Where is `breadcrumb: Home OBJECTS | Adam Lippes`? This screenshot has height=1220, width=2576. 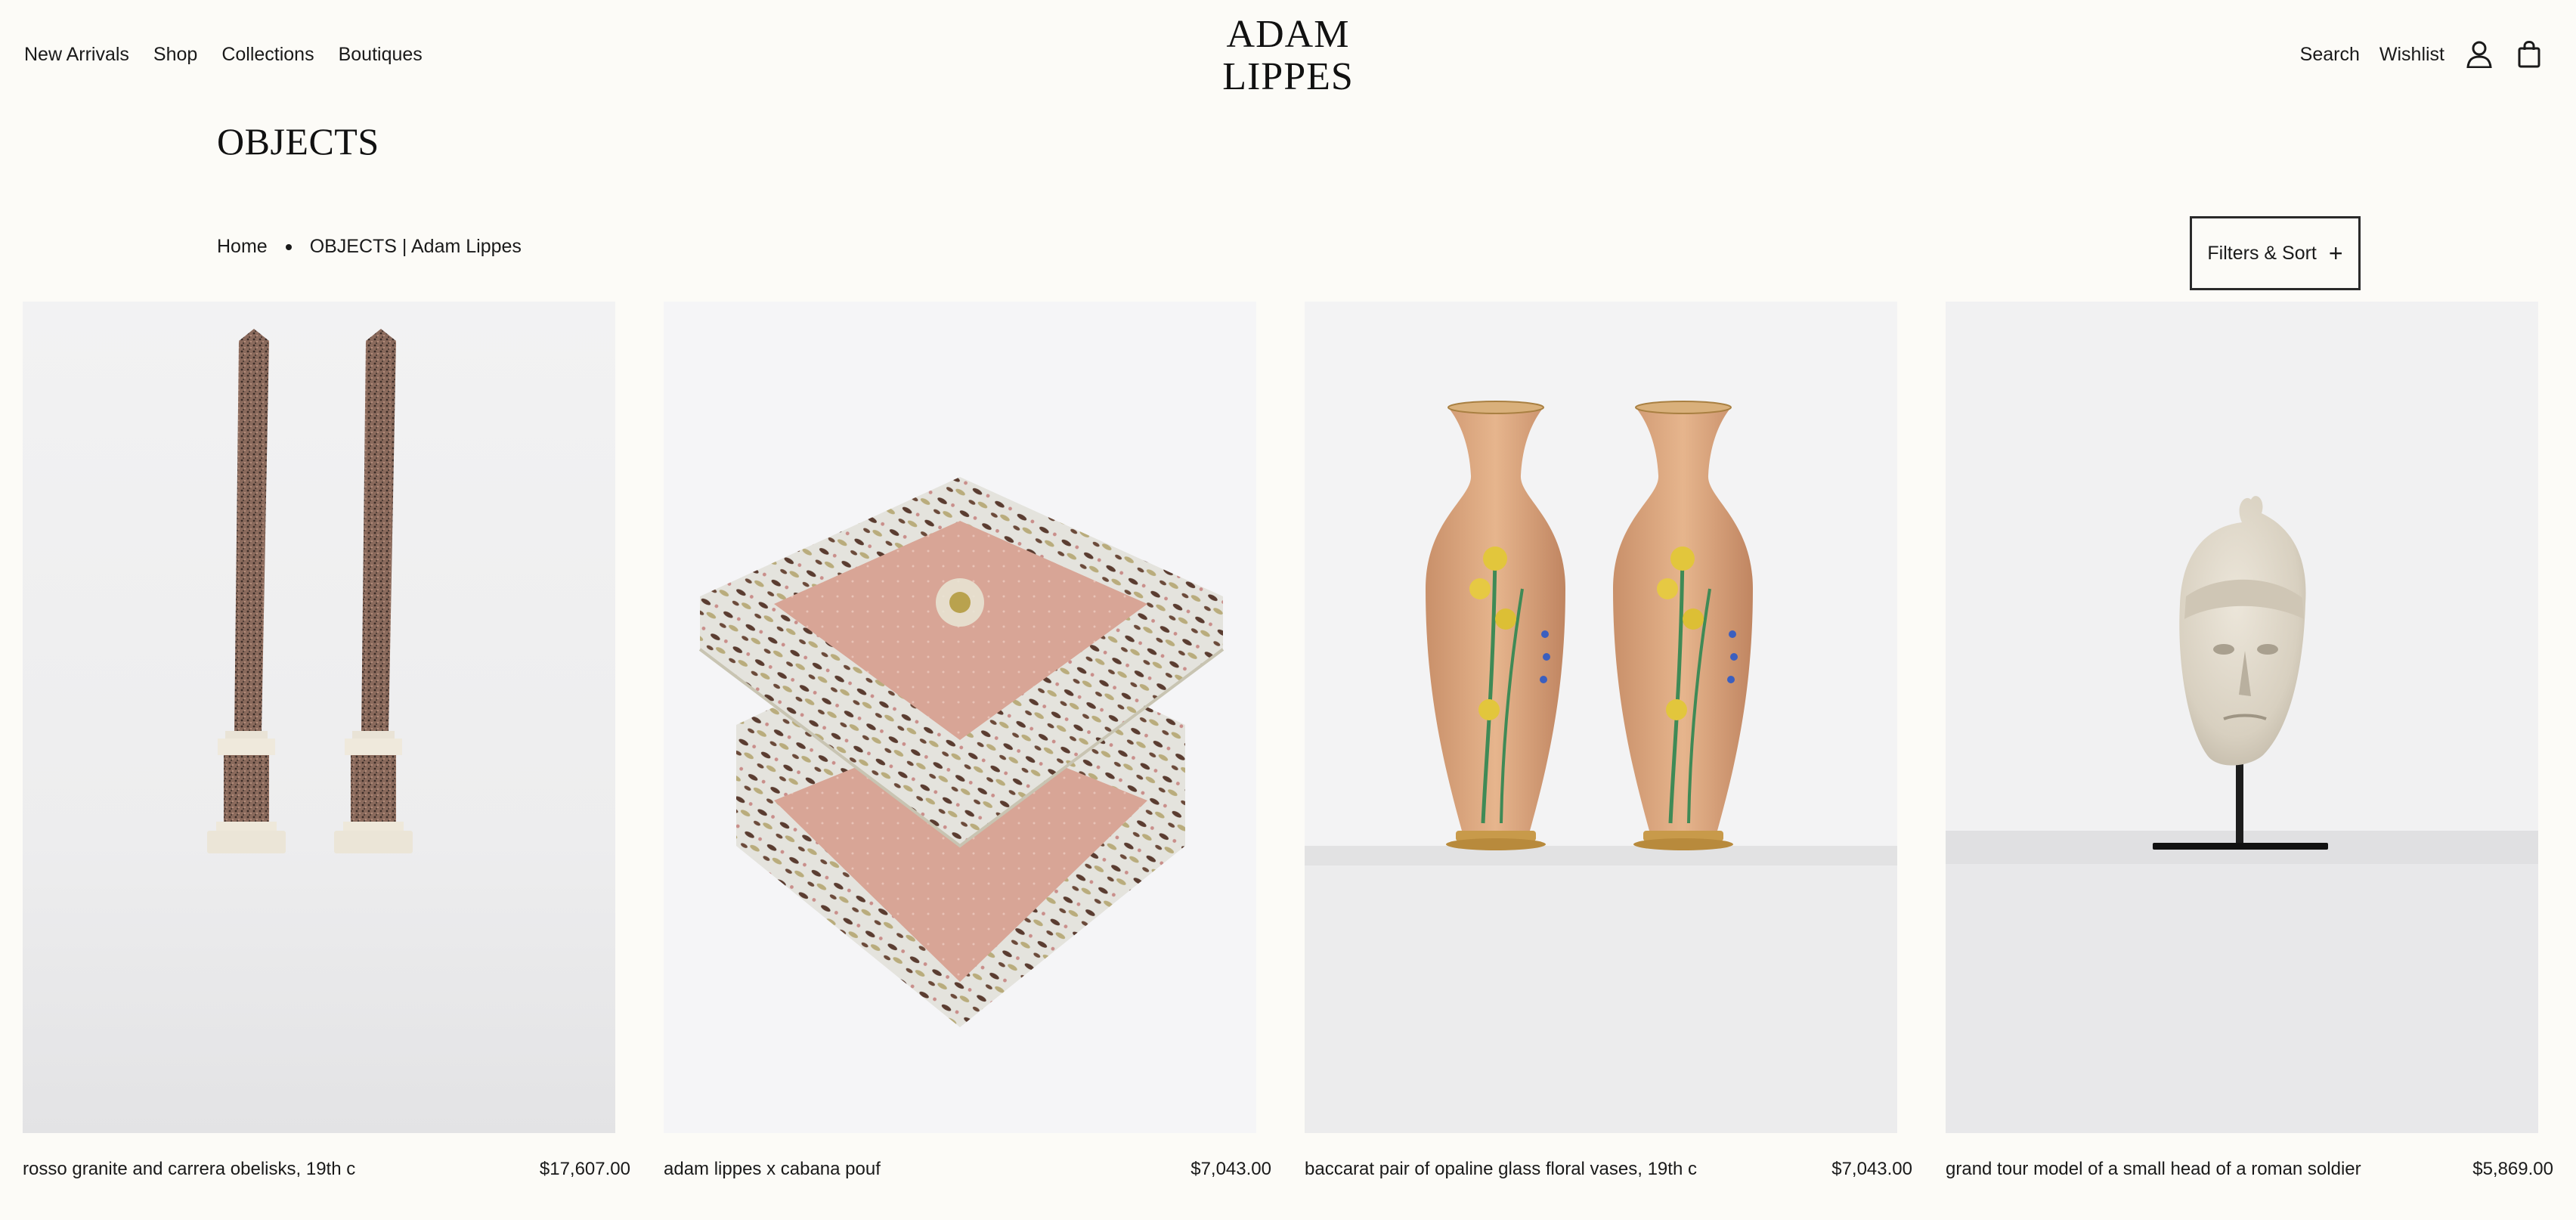 breadcrumb: Home OBJECTS | Adam Lippes is located at coordinates (369, 247).